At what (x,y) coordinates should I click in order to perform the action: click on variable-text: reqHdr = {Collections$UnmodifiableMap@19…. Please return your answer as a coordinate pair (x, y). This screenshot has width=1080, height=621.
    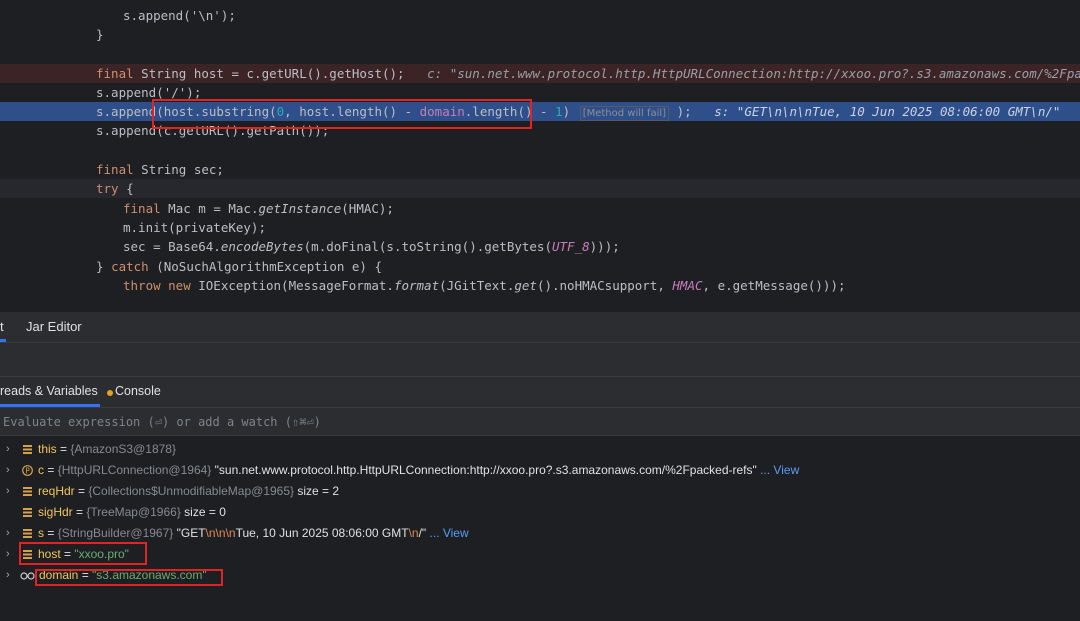
    Looking at the image, I should click on (189, 491).